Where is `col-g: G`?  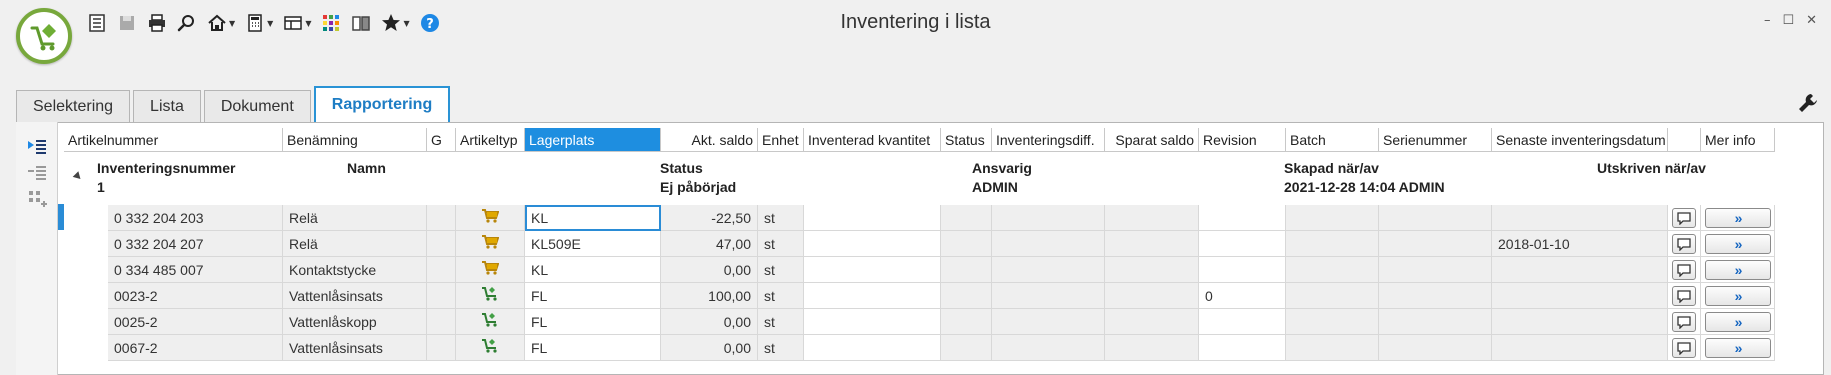 col-g: G is located at coordinates (441, 140).